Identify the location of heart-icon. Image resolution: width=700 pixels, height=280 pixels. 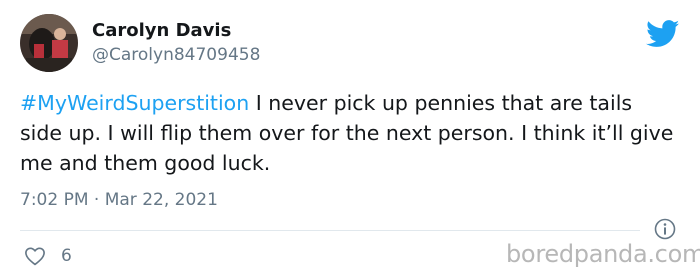
(35, 256).